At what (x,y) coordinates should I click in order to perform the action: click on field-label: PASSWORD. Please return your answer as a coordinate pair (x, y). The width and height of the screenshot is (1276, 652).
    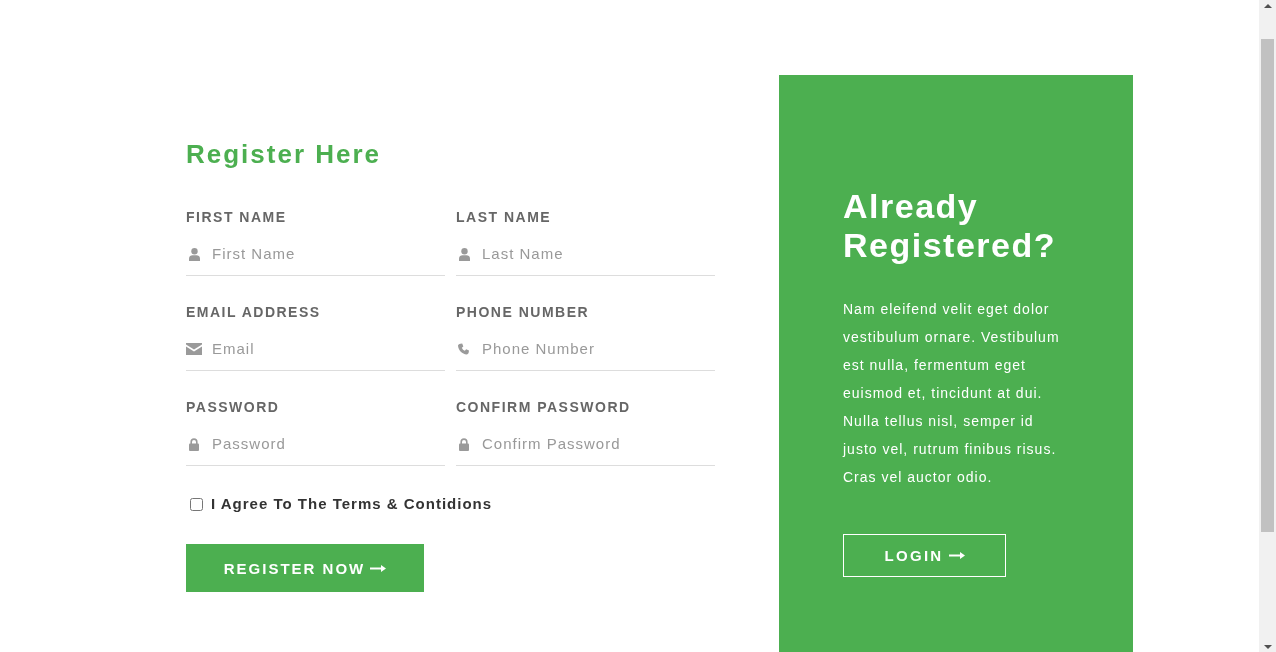
    Looking at the image, I should click on (233, 407).